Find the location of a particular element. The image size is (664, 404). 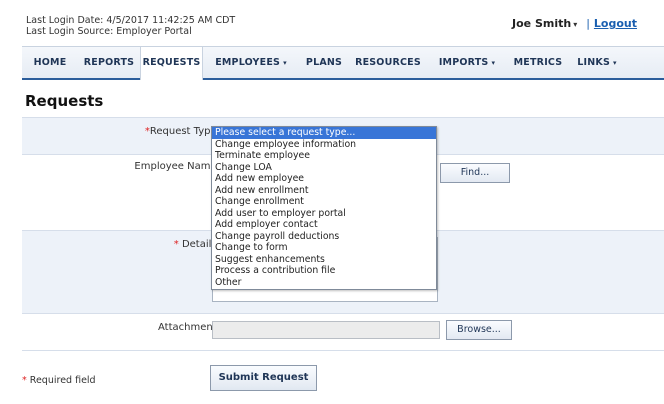

last-login-source: Last Login Source: Employer Portal is located at coordinates (109, 31).